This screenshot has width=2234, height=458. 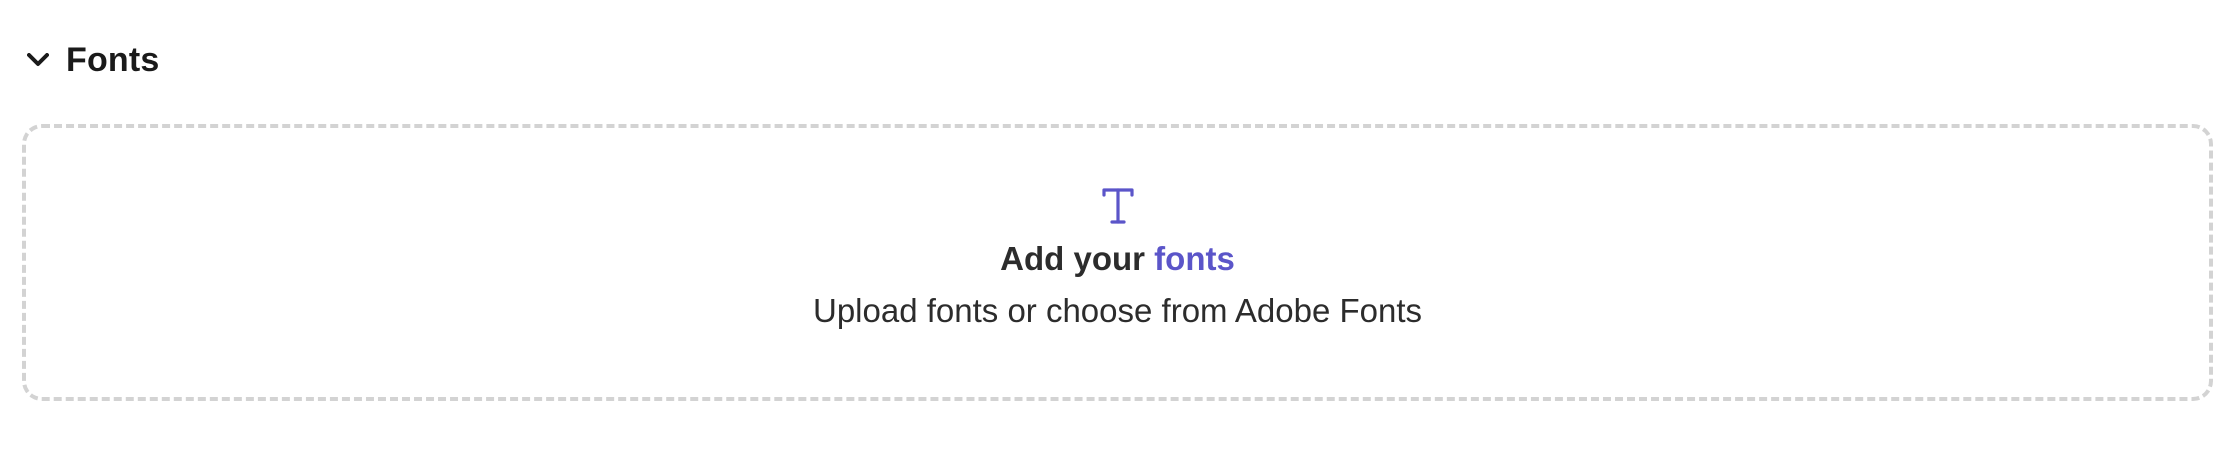 I want to click on type-icon, so click(x=1118, y=206).